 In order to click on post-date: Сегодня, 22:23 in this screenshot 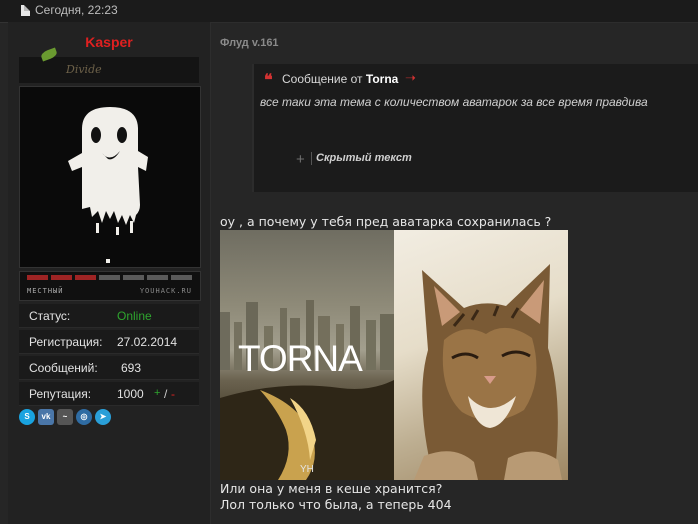, I will do `click(76, 10)`.